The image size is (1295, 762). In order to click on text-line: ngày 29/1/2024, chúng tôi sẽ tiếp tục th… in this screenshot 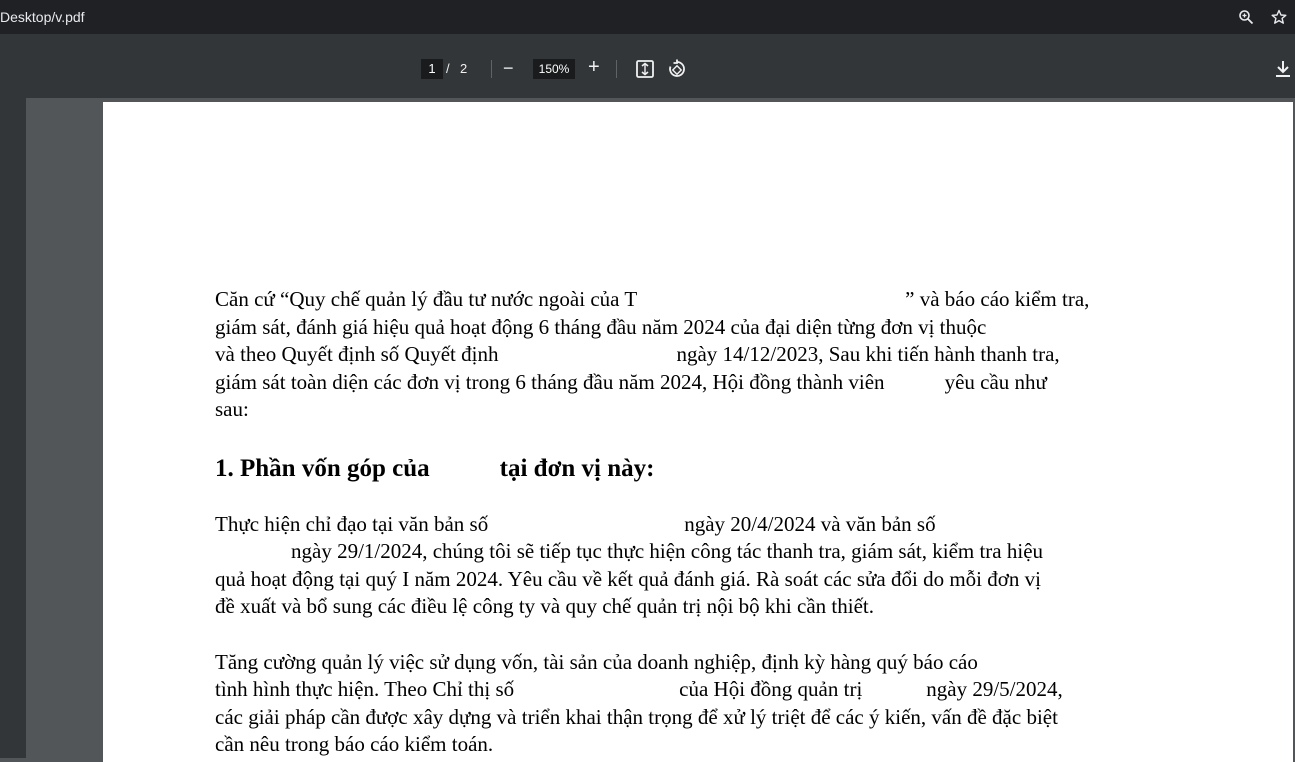, I will do `click(667, 551)`.